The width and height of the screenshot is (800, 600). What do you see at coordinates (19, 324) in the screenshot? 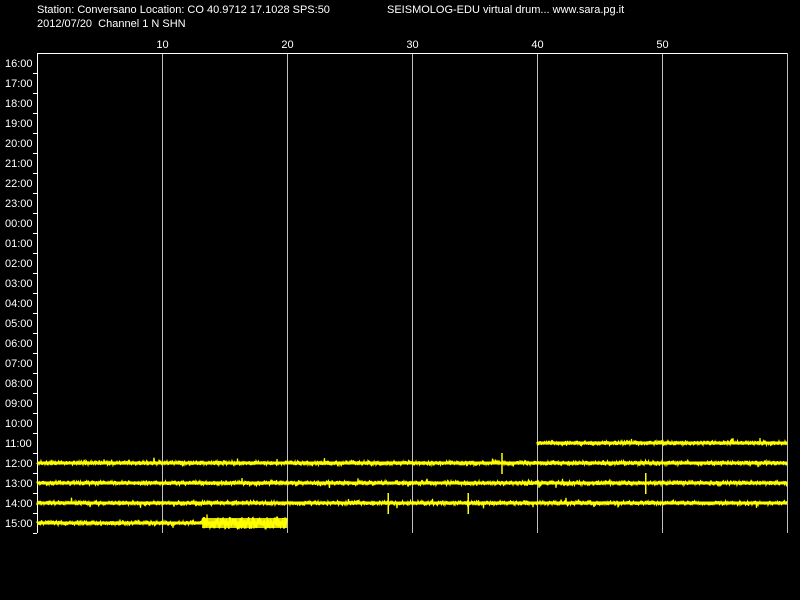
I see `hour-label: 05:00` at bounding box center [19, 324].